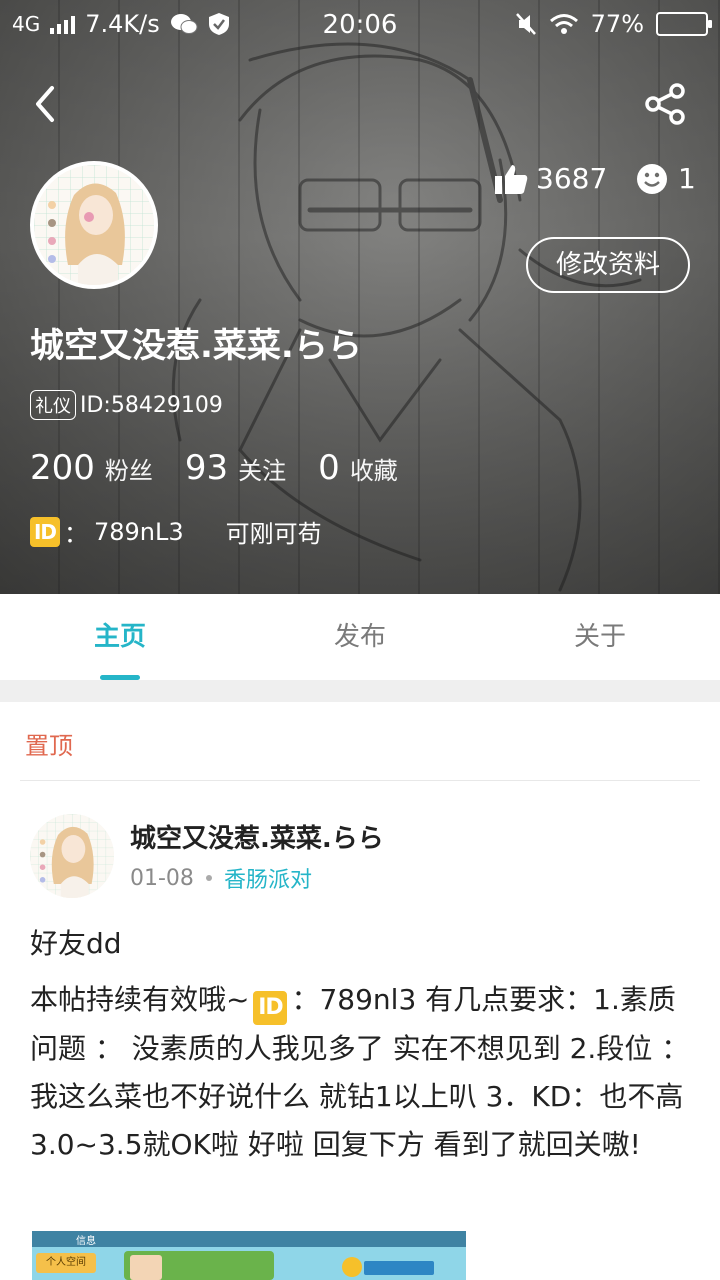  What do you see at coordinates (652, 178) in the screenshot?
I see `smiley-icon` at bounding box center [652, 178].